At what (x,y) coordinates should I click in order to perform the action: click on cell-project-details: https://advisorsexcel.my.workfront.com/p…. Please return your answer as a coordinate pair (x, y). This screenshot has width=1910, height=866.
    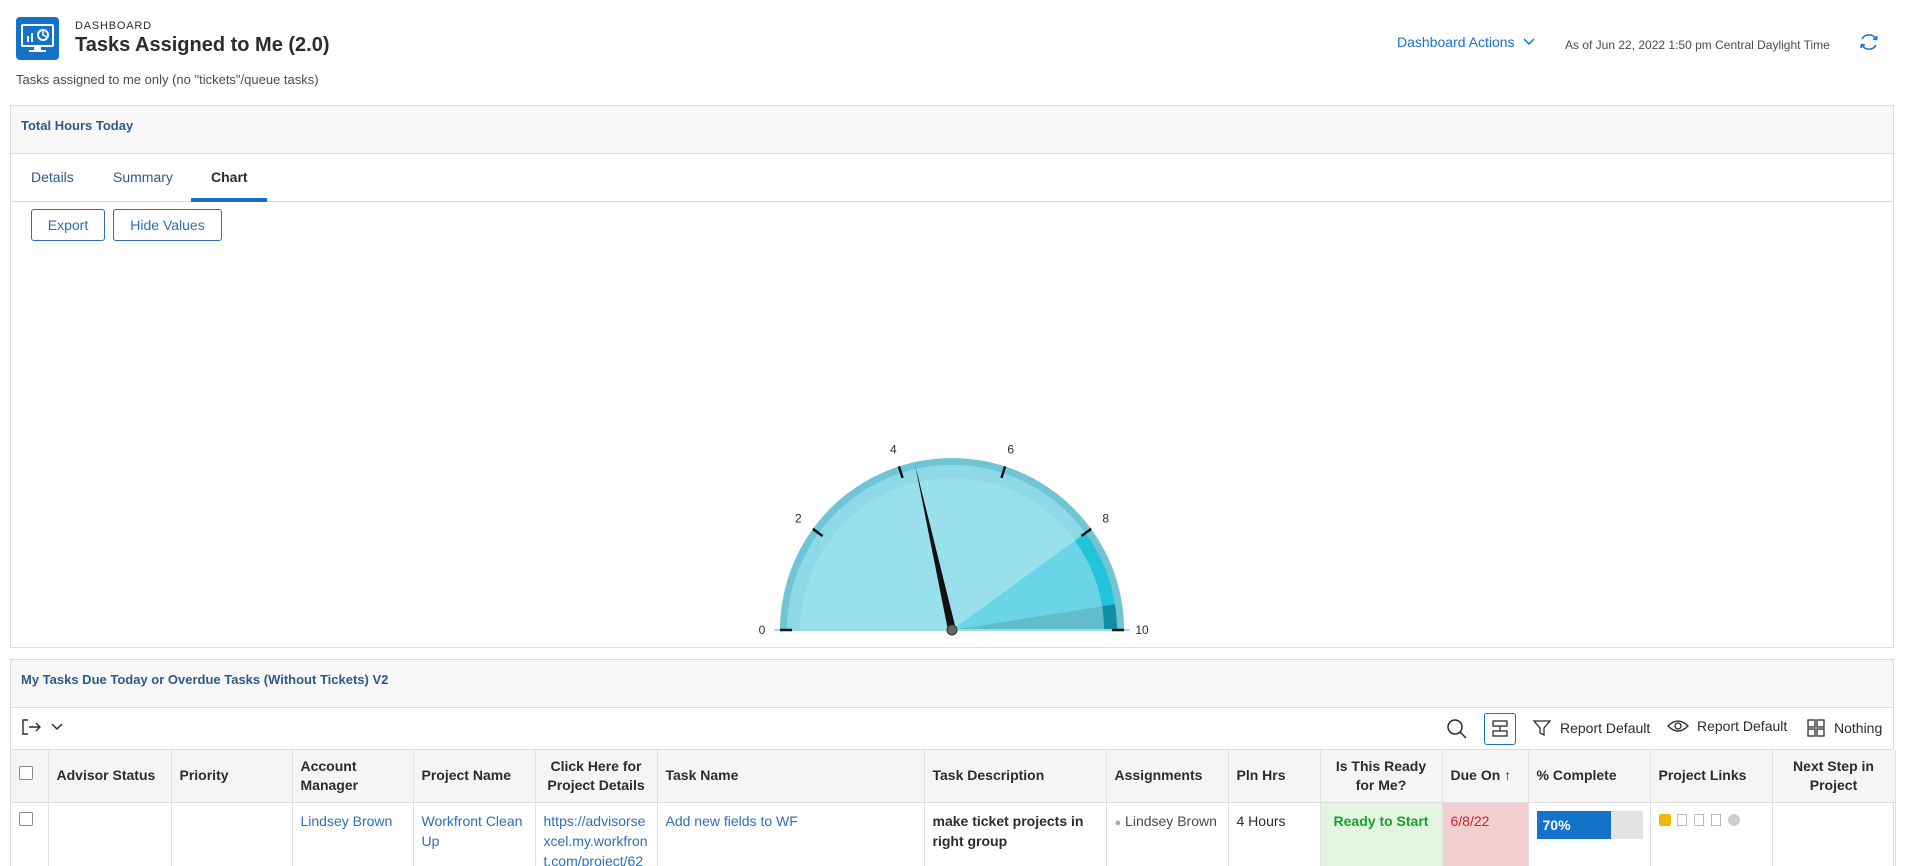
    Looking at the image, I should click on (596, 834).